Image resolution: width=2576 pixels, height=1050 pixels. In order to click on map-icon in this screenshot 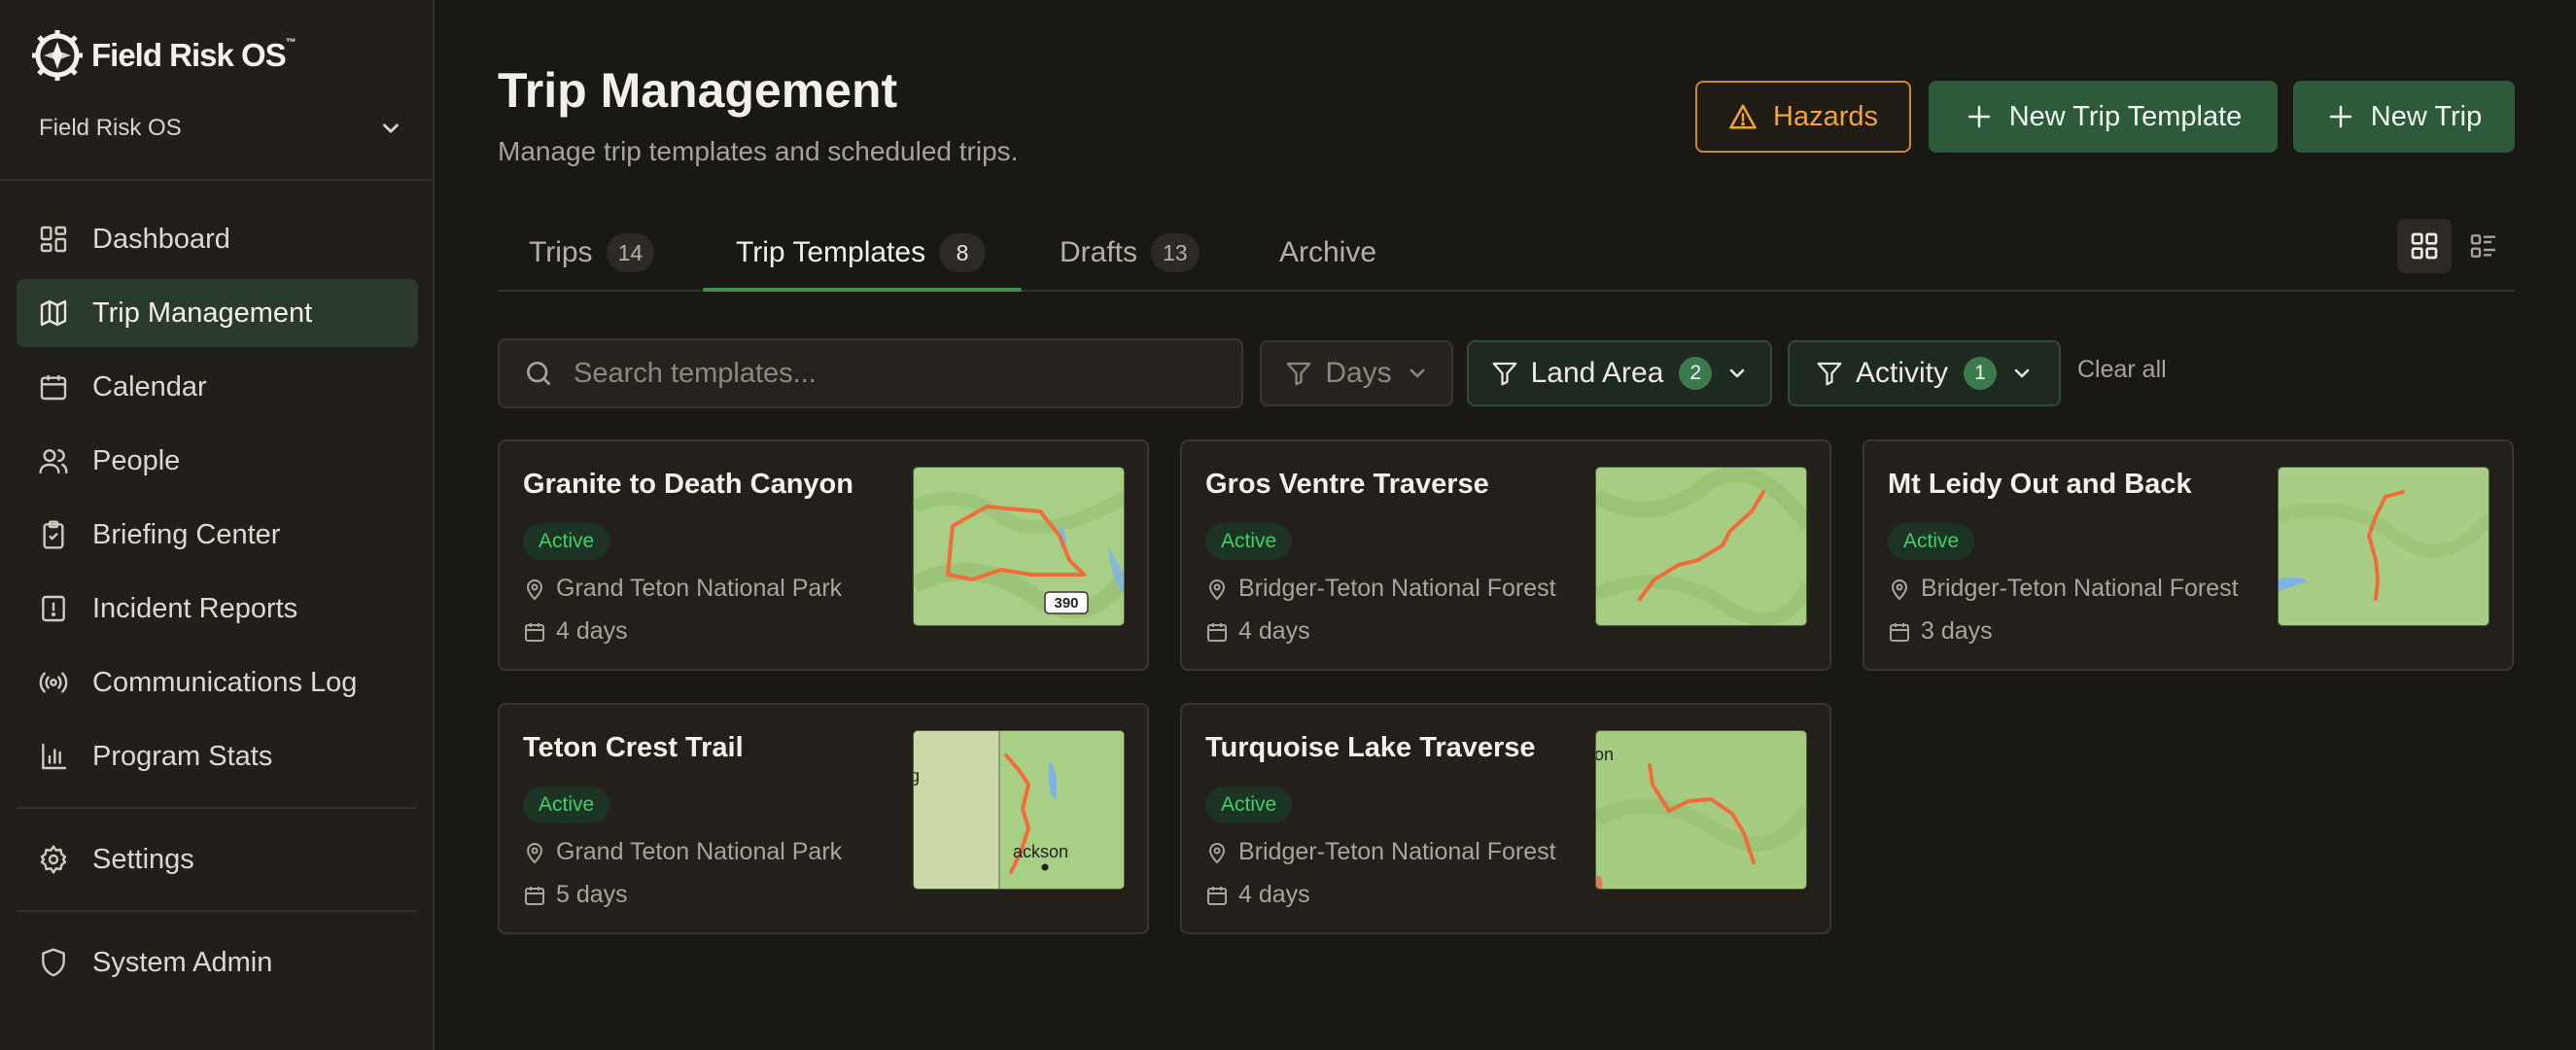, I will do `click(53, 313)`.